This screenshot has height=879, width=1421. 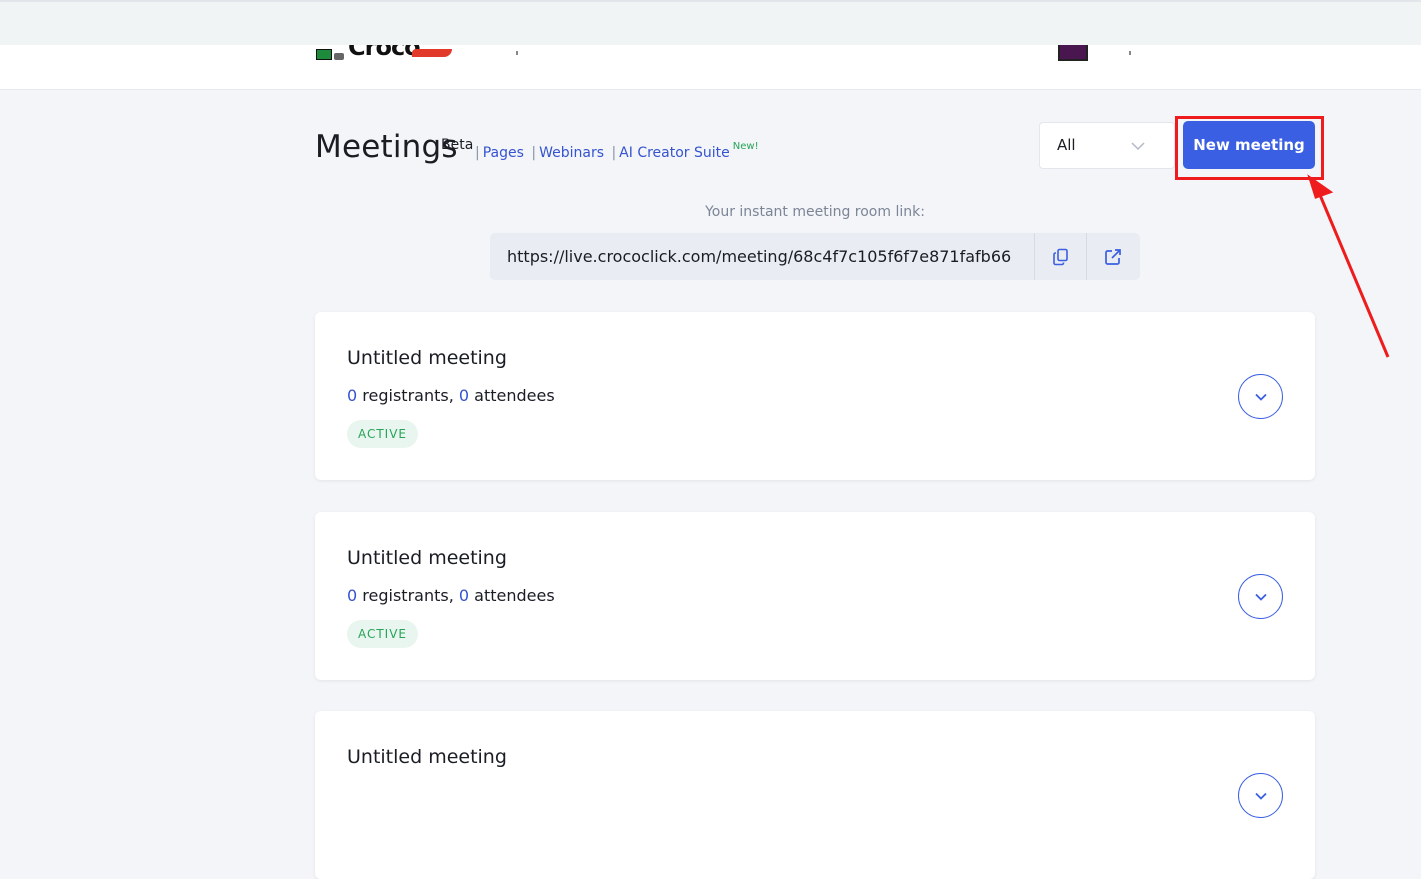 What do you see at coordinates (1130, 53) in the screenshot?
I see `account-menu-fragment` at bounding box center [1130, 53].